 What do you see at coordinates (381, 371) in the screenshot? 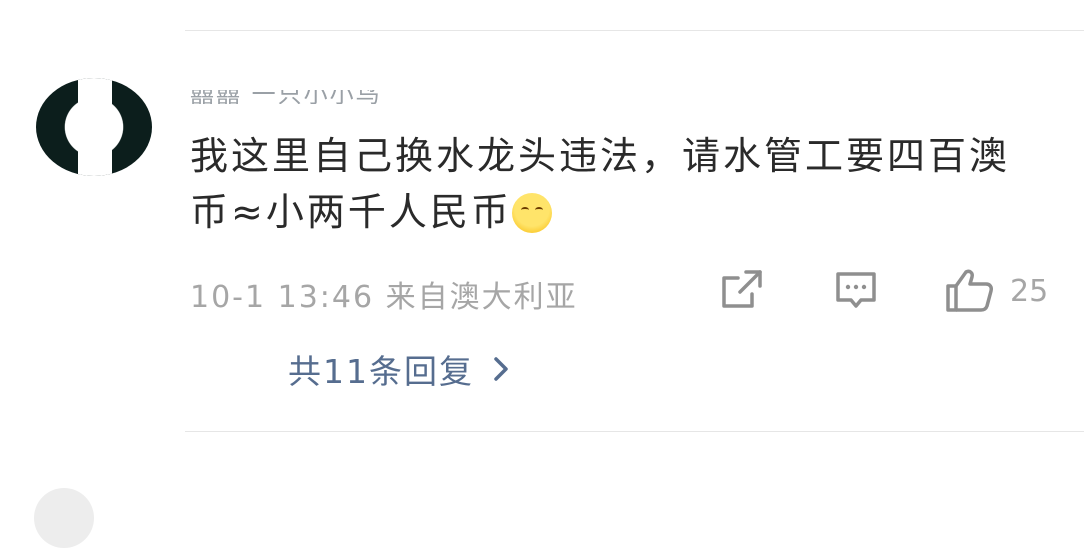
I see `replies-label: 共11条回复` at bounding box center [381, 371].